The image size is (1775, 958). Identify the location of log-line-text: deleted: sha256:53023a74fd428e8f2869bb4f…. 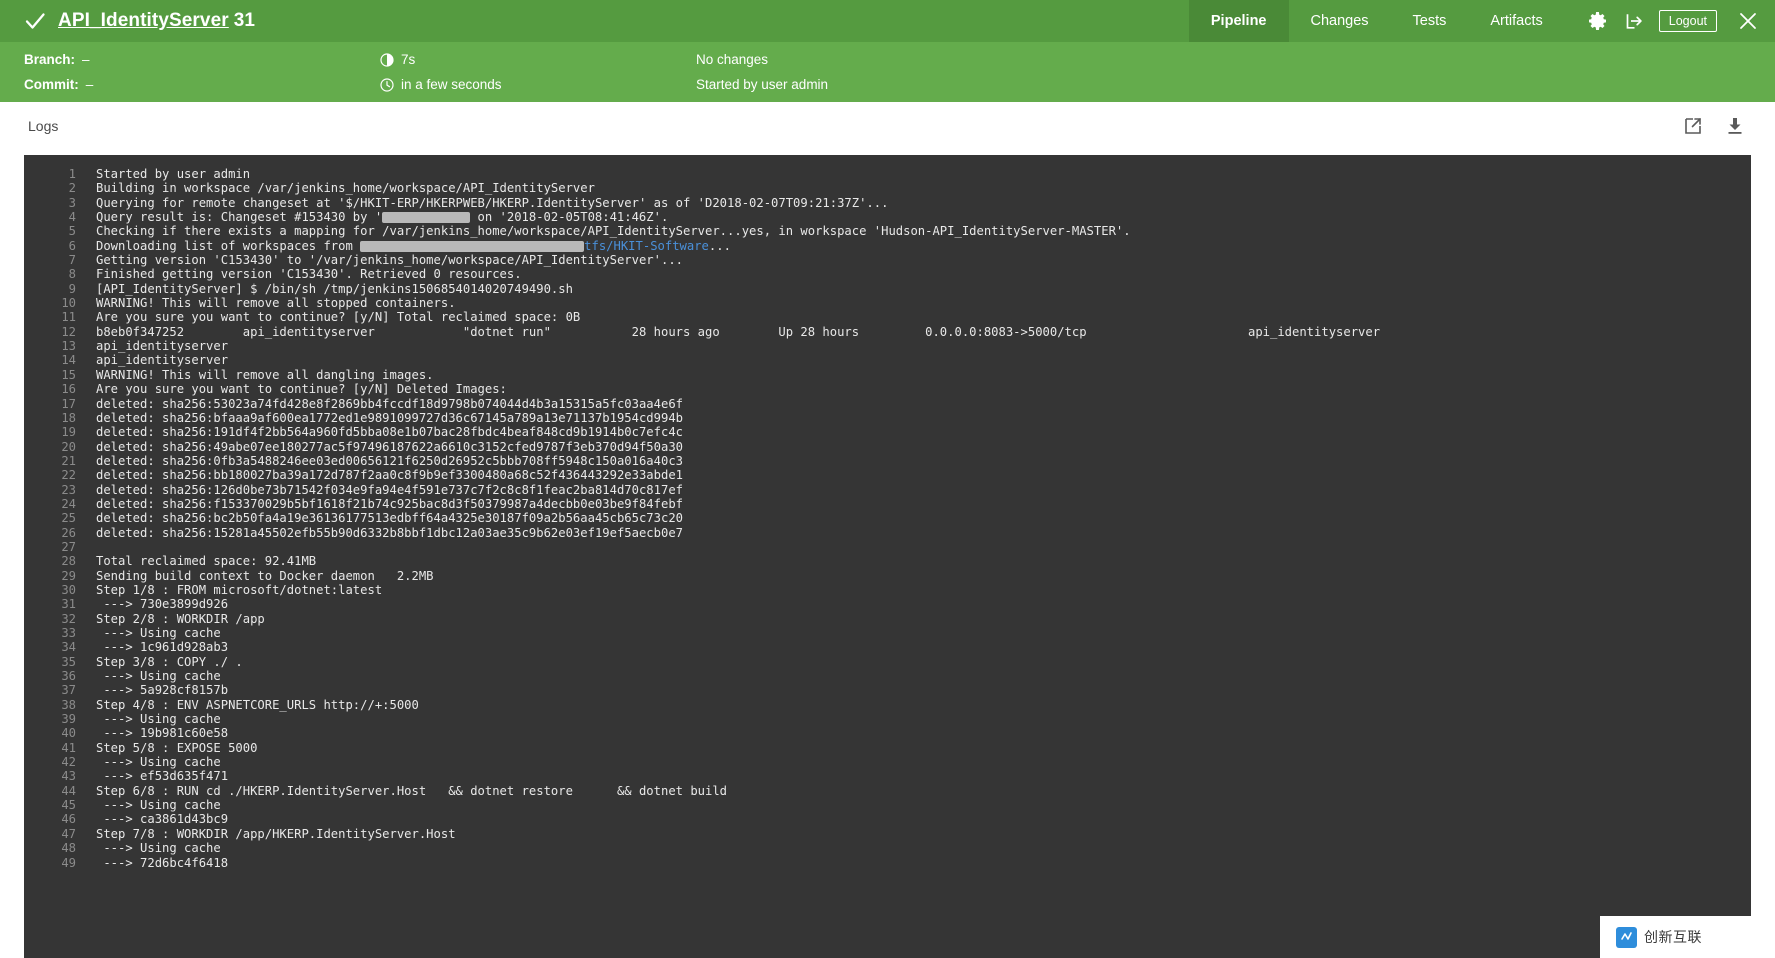
(389, 403).